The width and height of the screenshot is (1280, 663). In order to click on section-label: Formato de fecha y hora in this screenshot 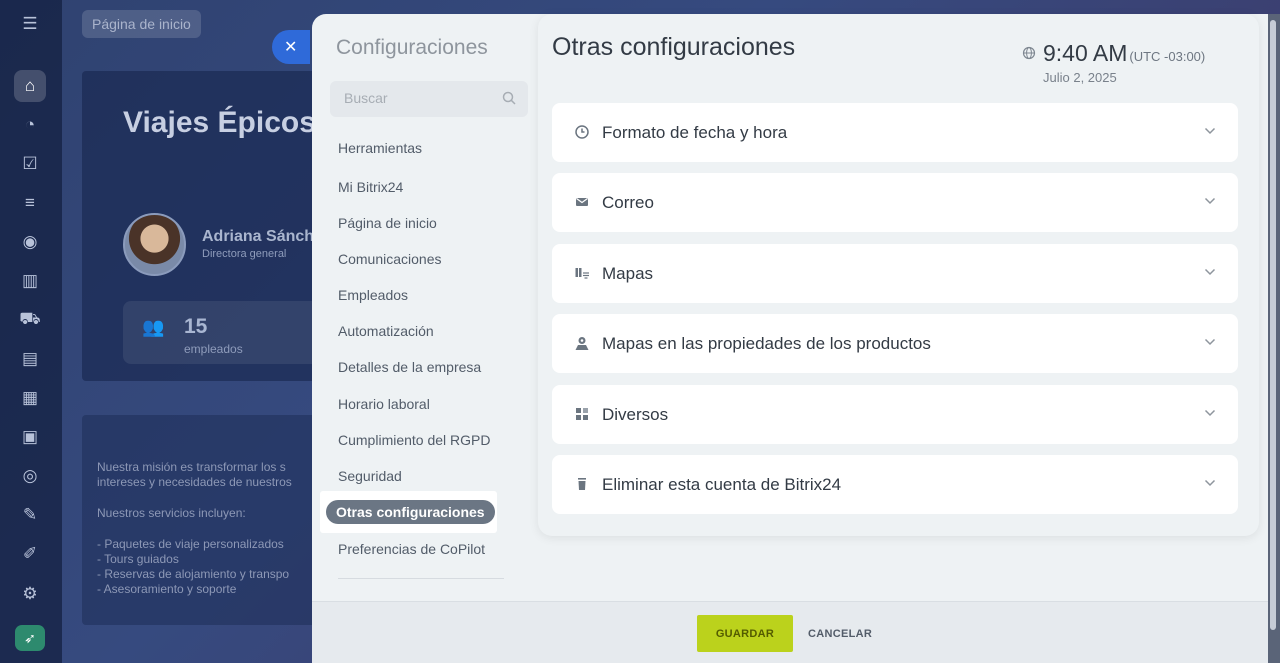, I will do `click(695, 132)`.